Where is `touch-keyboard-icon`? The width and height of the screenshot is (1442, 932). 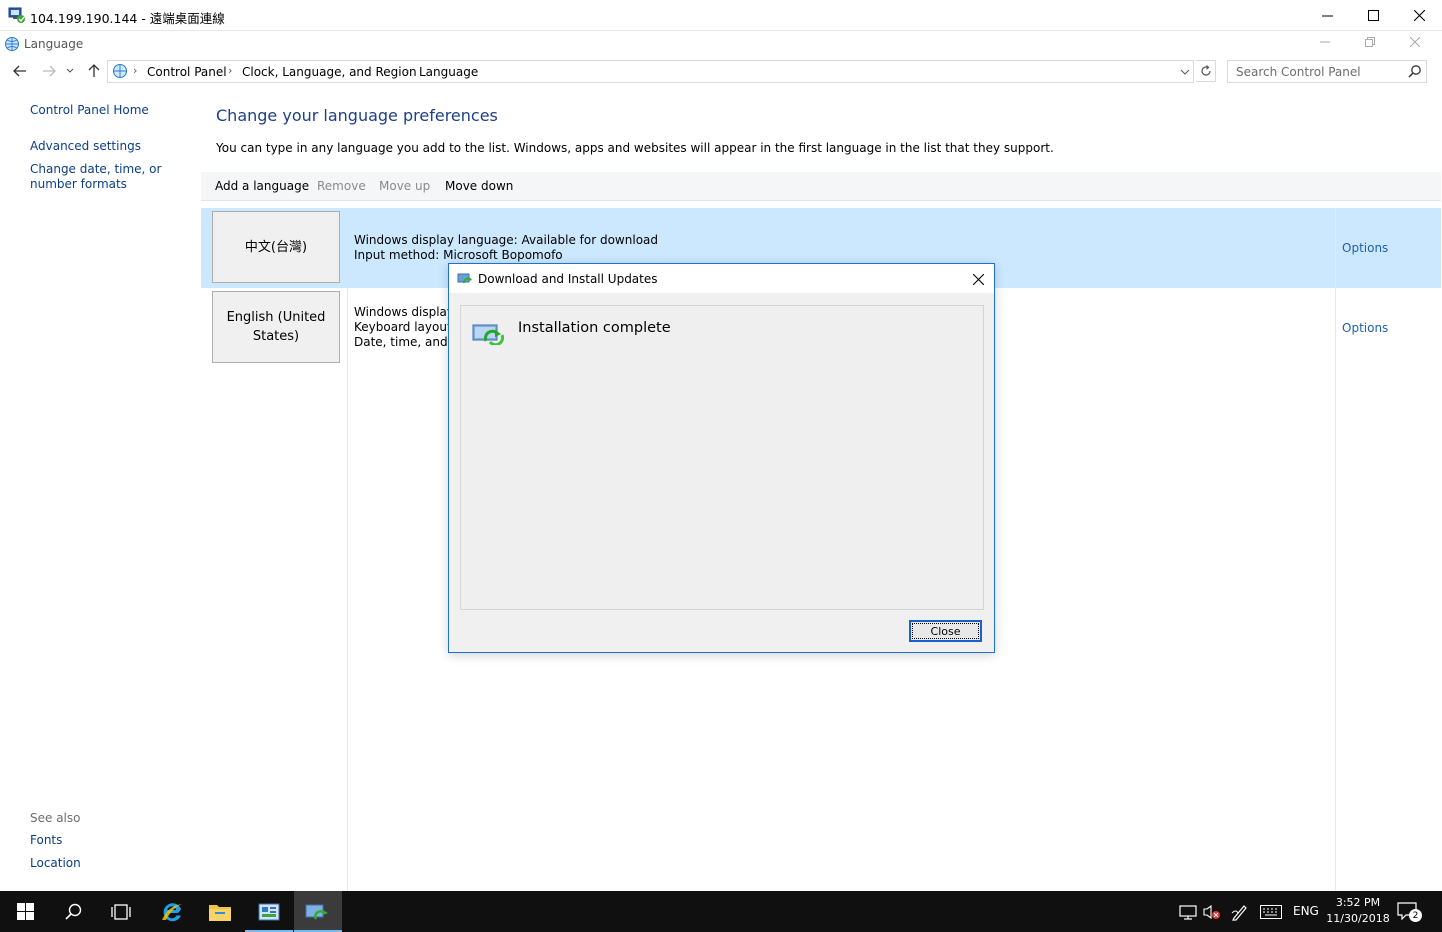 touch-keyboard-icon is located at coordinates (1271, 912).